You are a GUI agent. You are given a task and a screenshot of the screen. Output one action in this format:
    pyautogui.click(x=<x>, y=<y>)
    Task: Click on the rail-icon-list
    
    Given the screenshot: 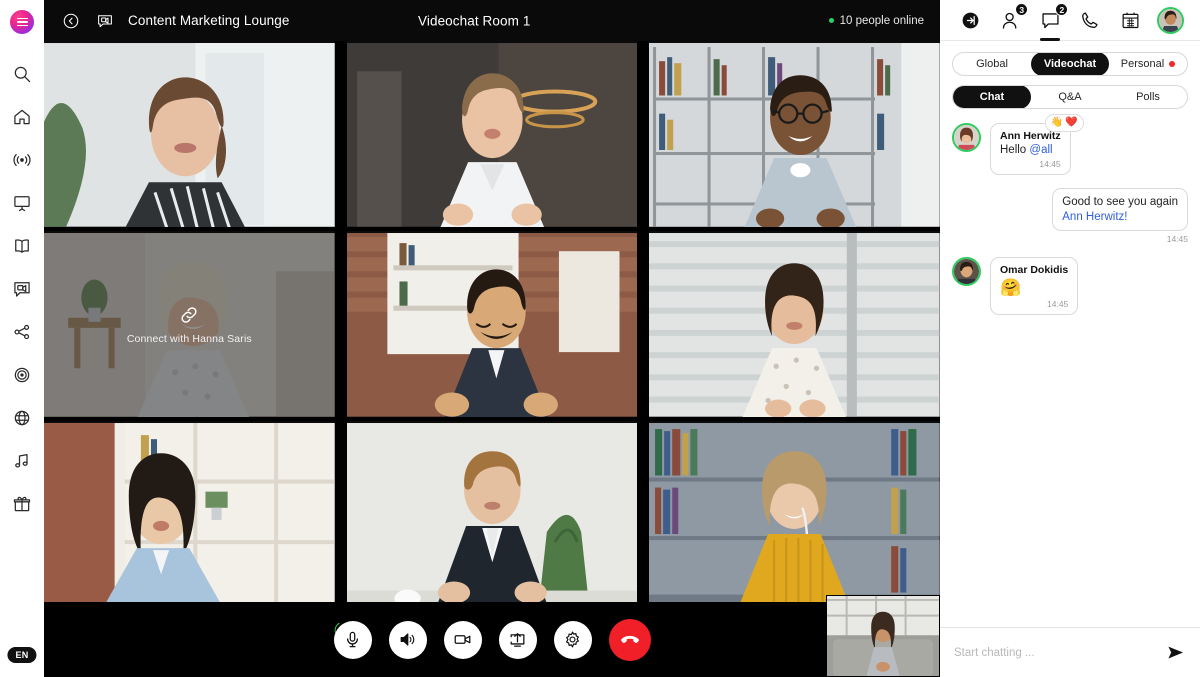 What is the action you would take?
    pyautogui.click(x=22, y=288)
    